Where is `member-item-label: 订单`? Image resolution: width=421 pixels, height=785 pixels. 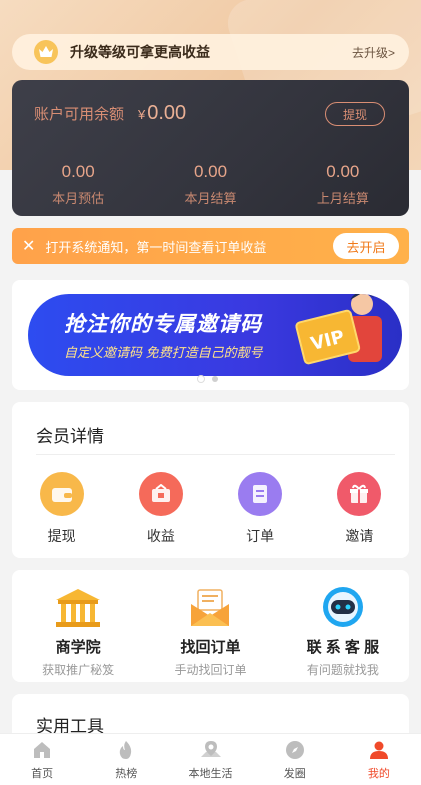
member-item-label: 订单 is located at coordinates (260, 536).